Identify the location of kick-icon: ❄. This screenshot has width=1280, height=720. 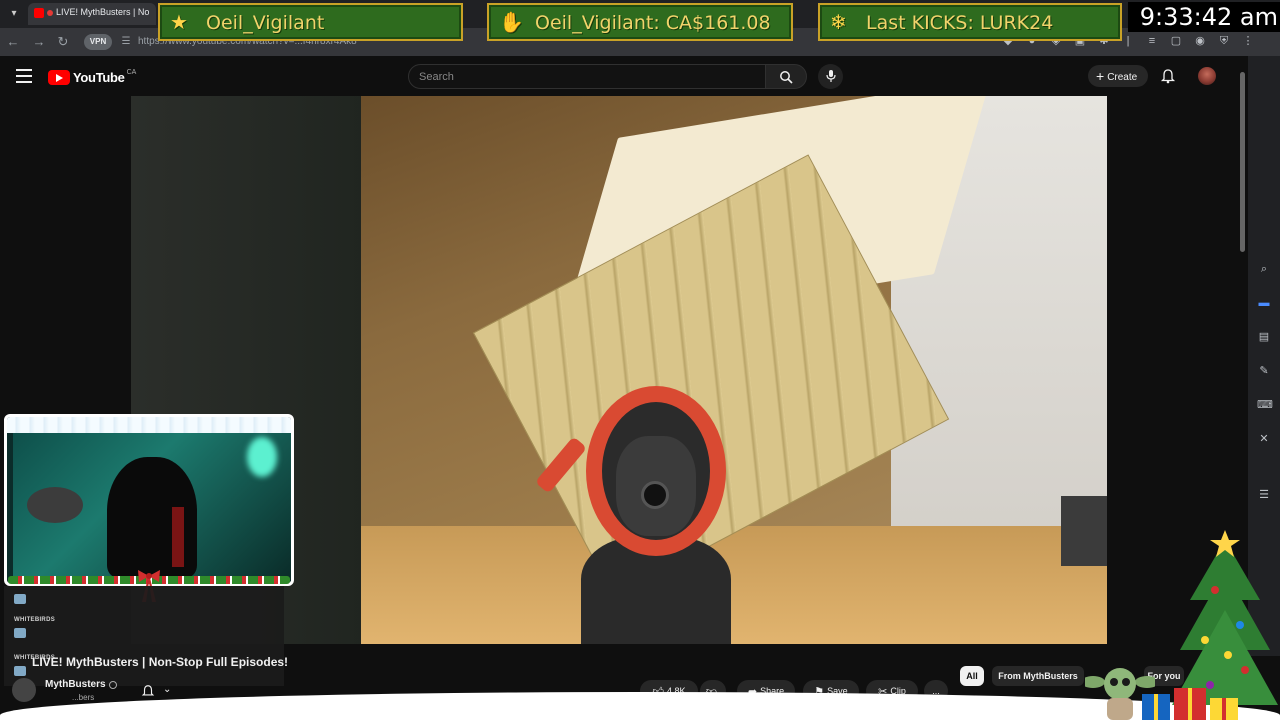
(838, 22).